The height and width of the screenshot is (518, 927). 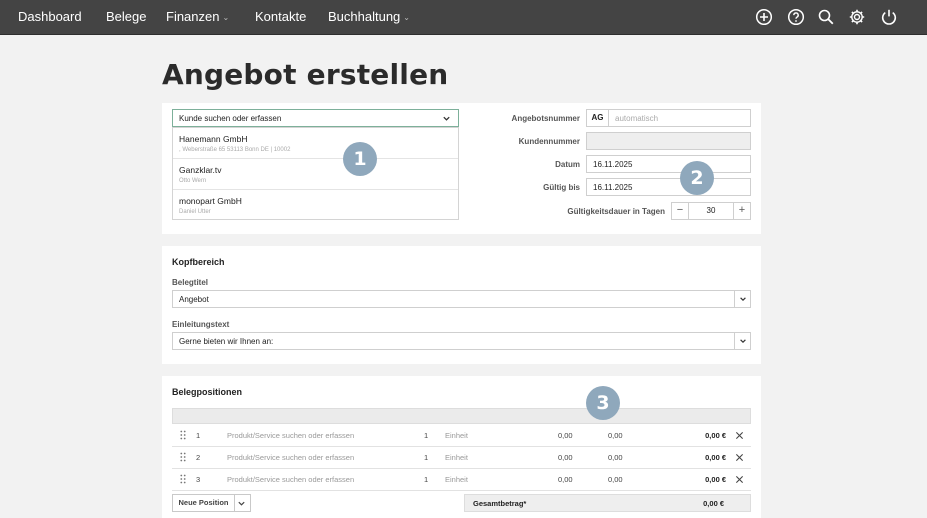 I want to click on validity-days-label: Gültigkeitsdauer in Tagen, so click(x=616, y=211).